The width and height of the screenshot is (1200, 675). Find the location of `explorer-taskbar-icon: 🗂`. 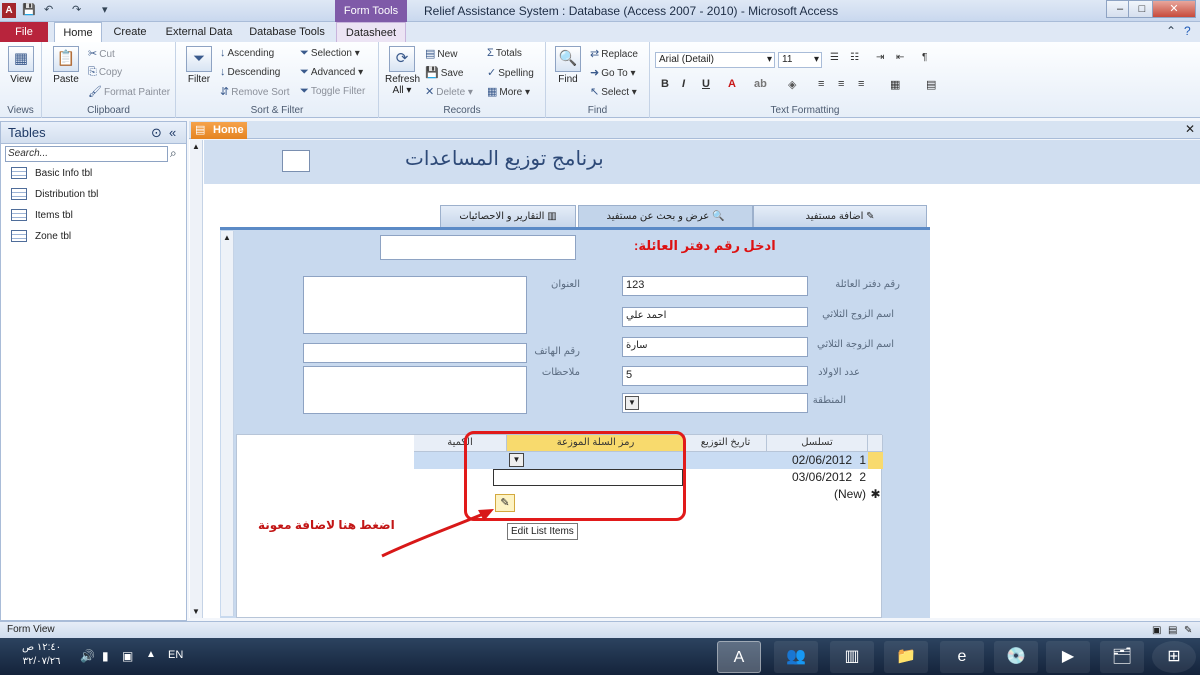

explorer-taskbar-icon: 🗂 is located at coordinates (1122, 657).